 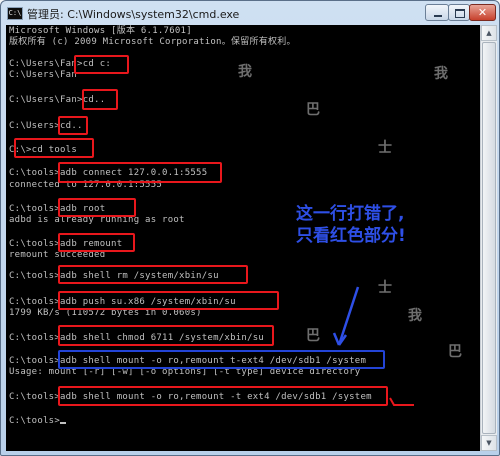 What do you see at coordinates (35, 421) in the screenshot?
I see `console-prompt: C:\tools>` at bounding box center [35, 421].